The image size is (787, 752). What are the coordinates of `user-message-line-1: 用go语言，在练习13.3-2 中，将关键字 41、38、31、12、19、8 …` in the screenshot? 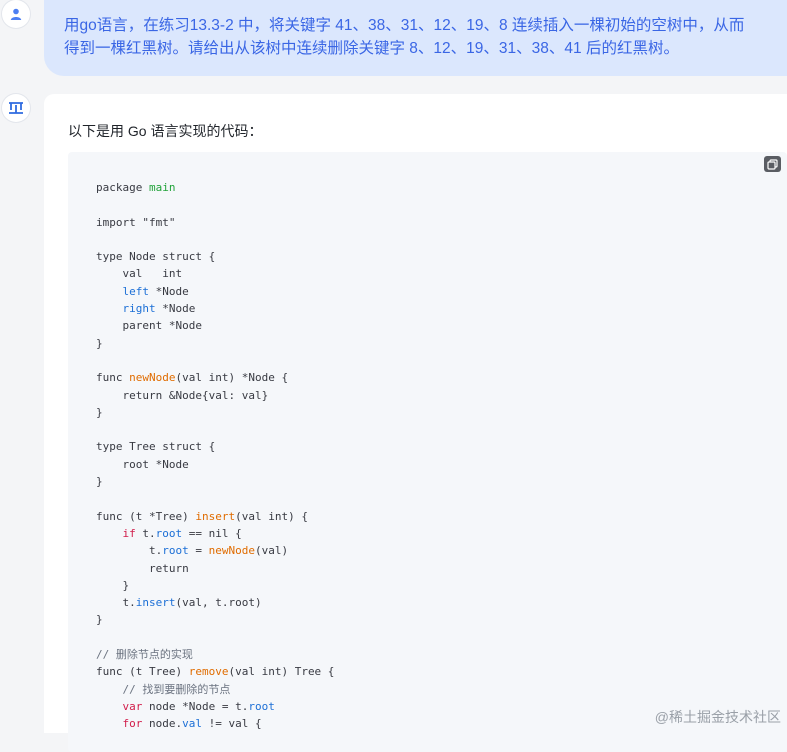 It's located at (404, 25).